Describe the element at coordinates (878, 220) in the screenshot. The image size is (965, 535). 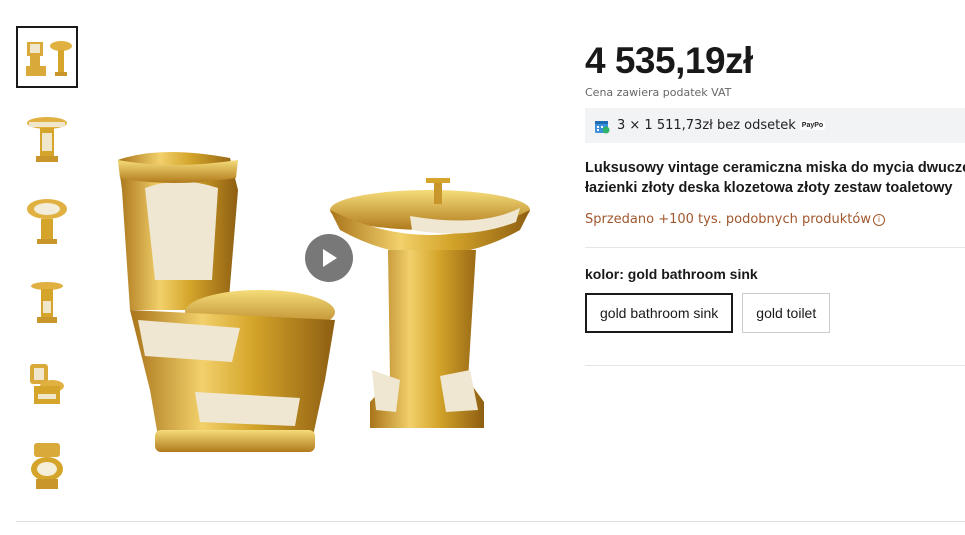
I see `info-icon: i` at that location.